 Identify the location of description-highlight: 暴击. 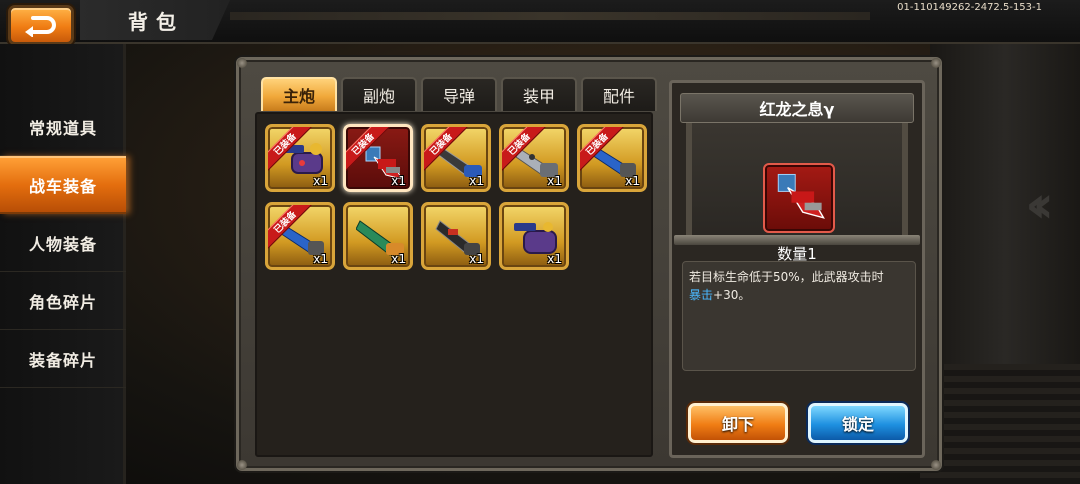
(701, 295).